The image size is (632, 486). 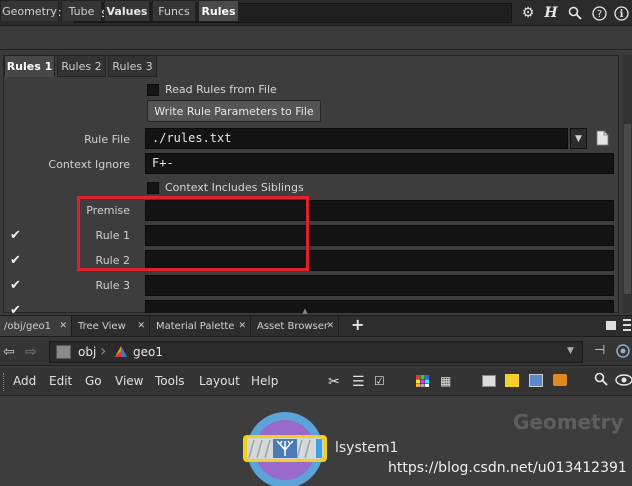 I want to click on info-icon: i, so click(x=621, y=13).